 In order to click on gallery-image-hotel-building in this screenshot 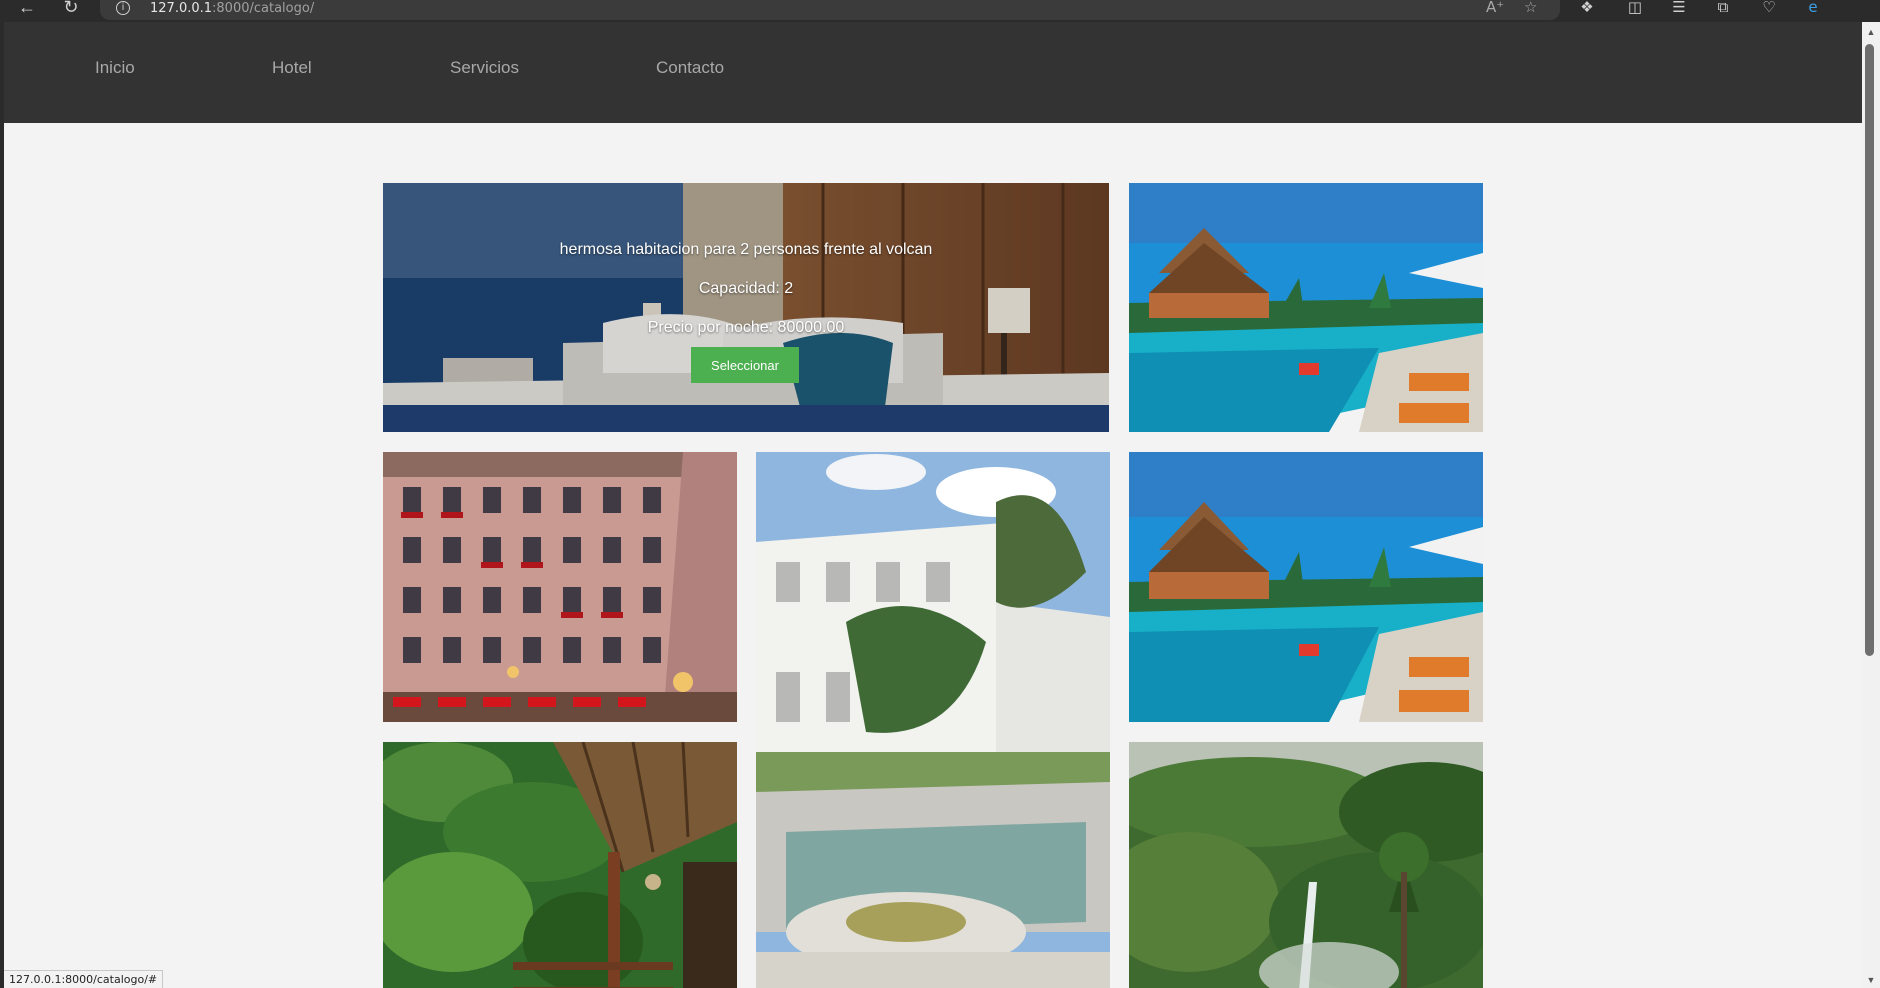, I will do `click(560, 587)`.